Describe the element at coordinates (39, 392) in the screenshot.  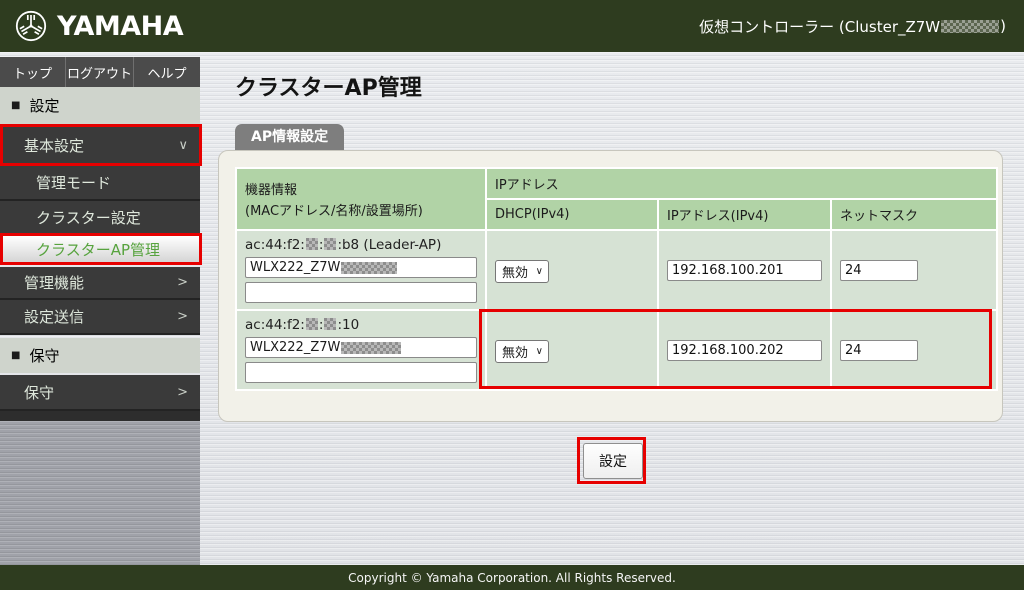
I see `maintenance-label: 保守` at that location.